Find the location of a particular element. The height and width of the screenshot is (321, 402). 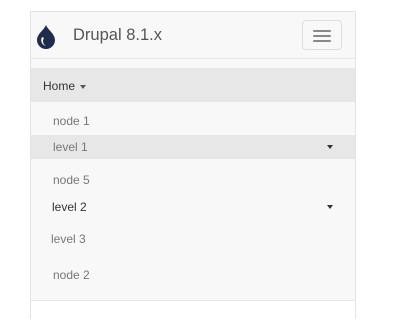

navbar: Drupal 8.1.x is located at coordinates (193, 35).